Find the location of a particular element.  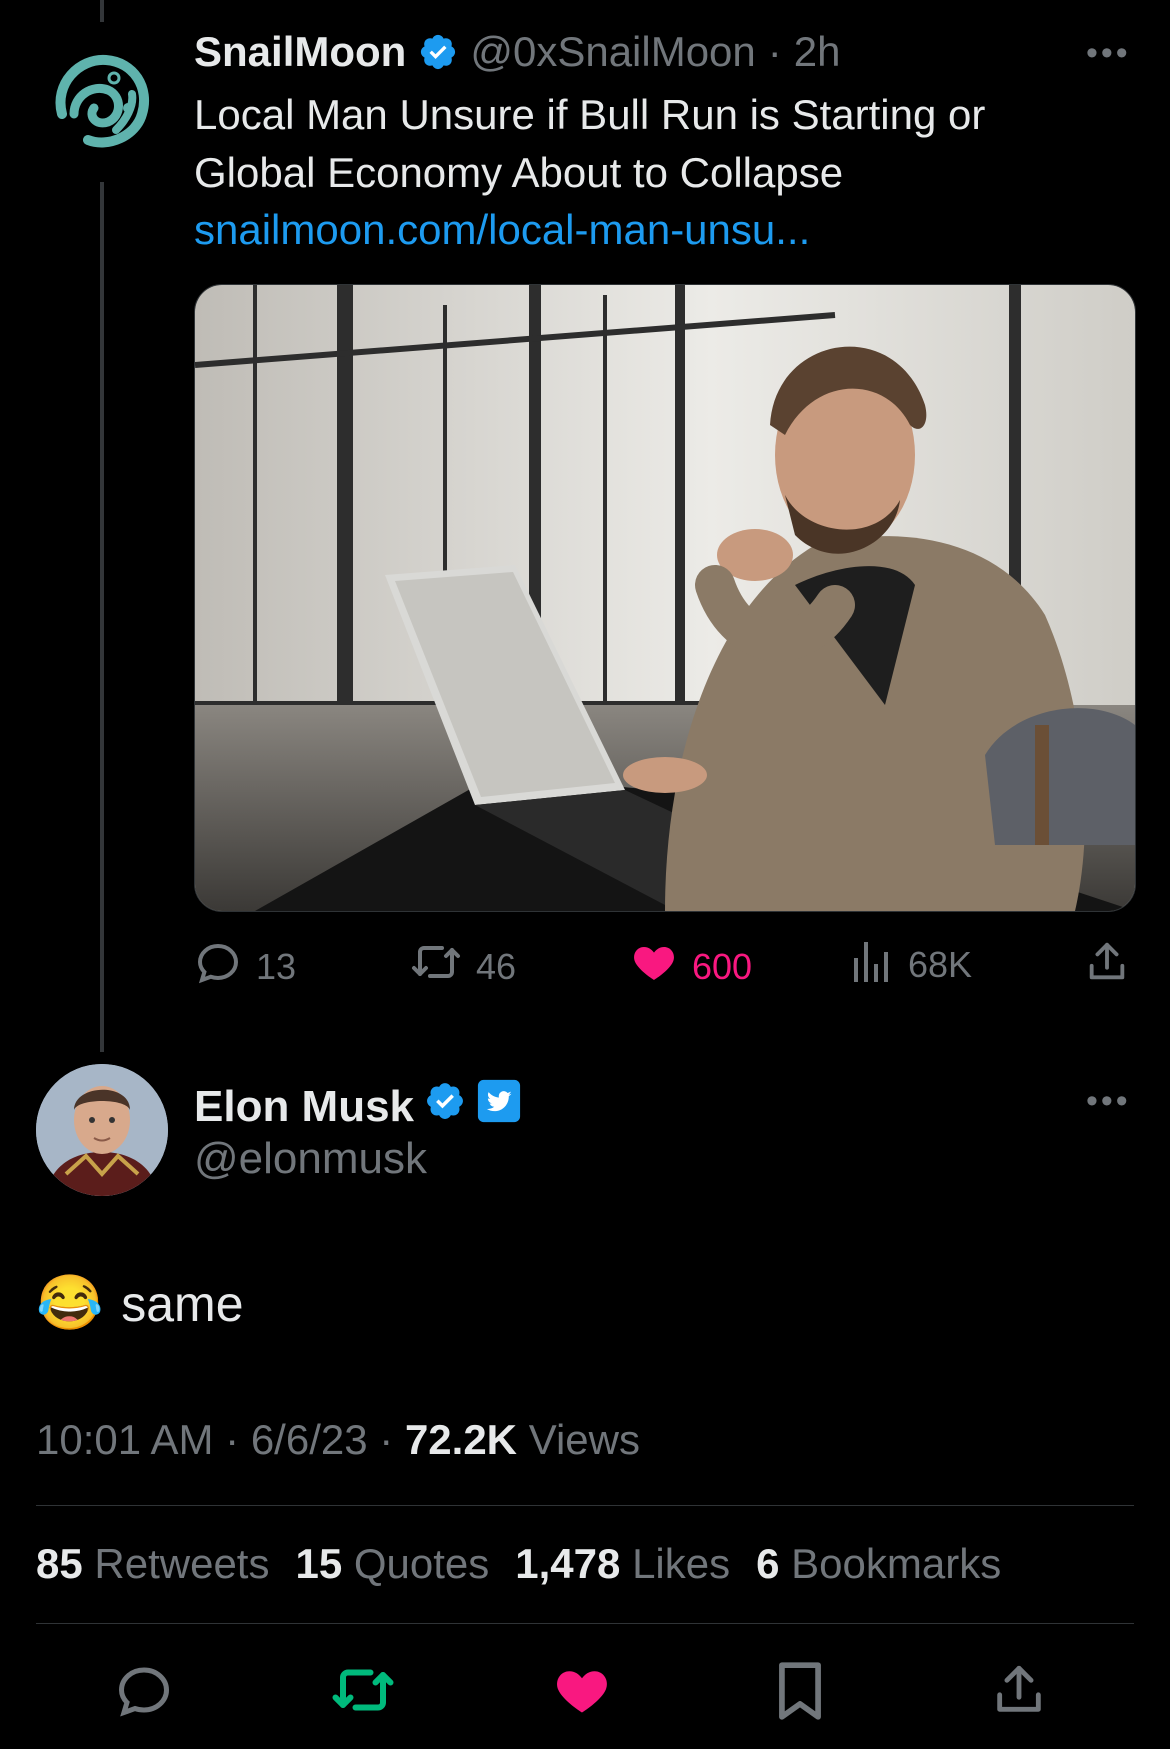

author-handle: @elonmusk is located at coordinates (310, 1159).